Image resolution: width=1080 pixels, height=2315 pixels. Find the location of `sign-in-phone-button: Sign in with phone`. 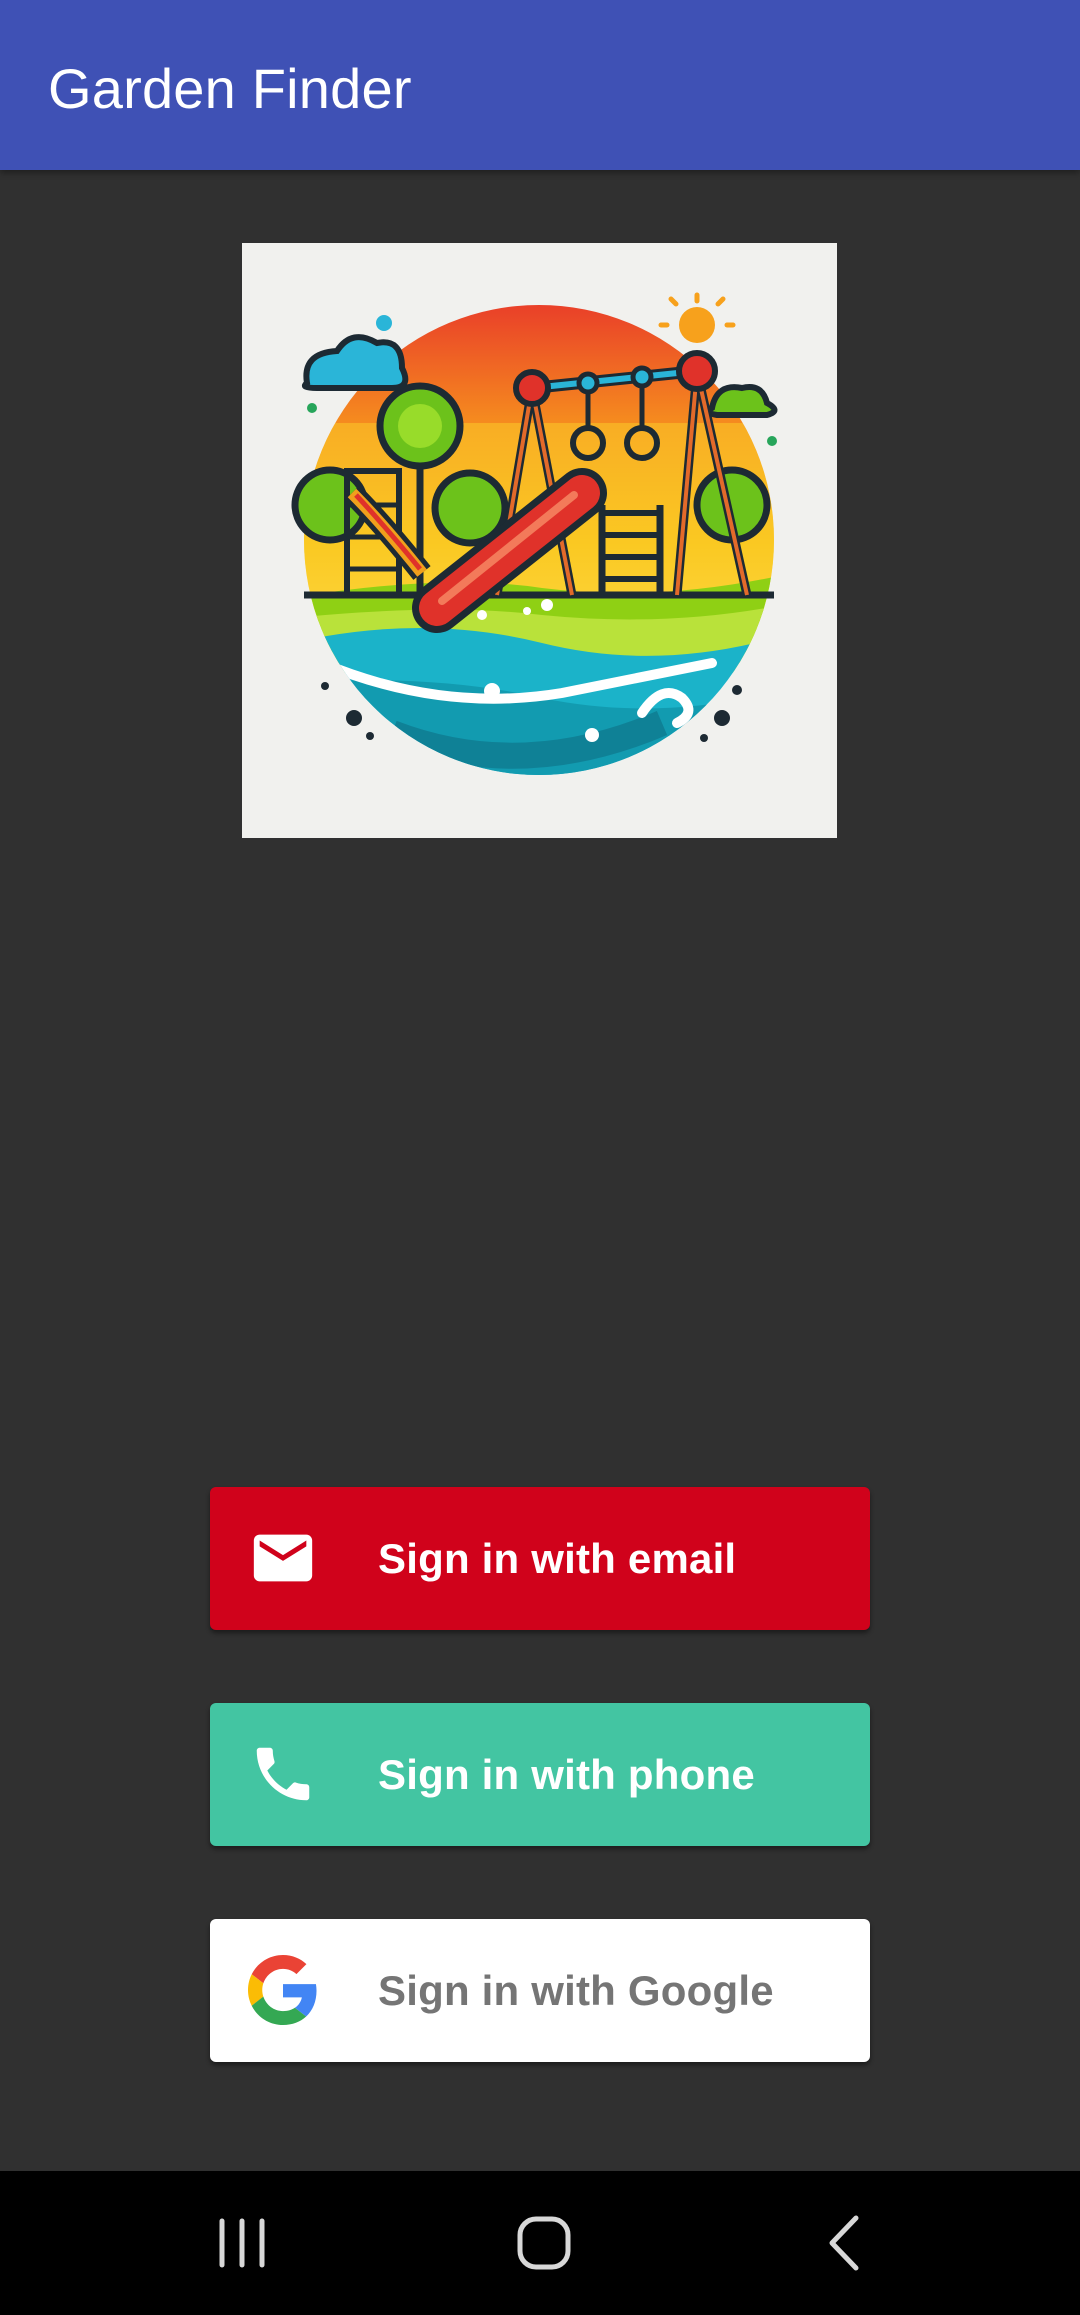

sign-in-phone-button: Sign in with phone is located at coordinates (540, 1774).